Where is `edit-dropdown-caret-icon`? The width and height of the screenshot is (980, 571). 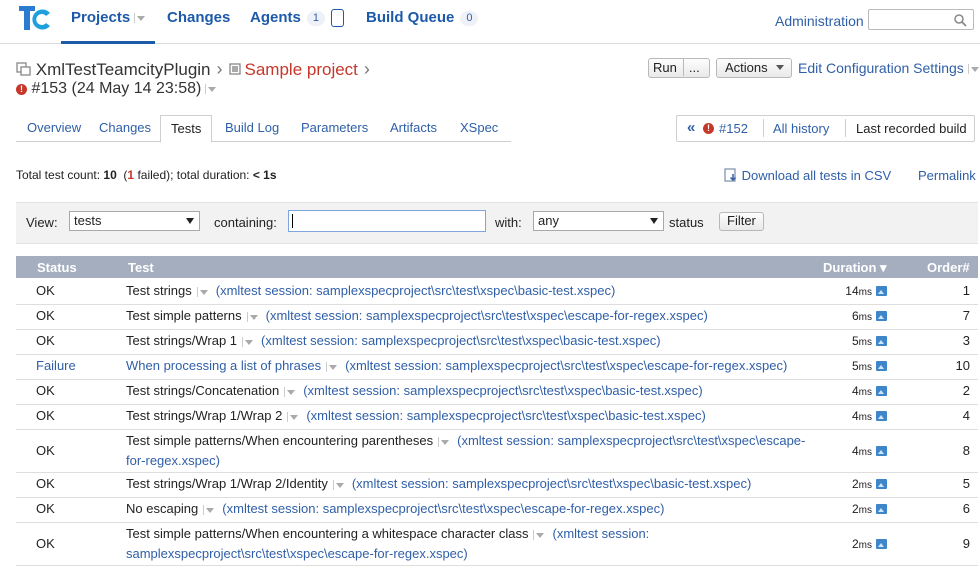 edit-dropdown-caret-icon is located at coordinates (973, 69).